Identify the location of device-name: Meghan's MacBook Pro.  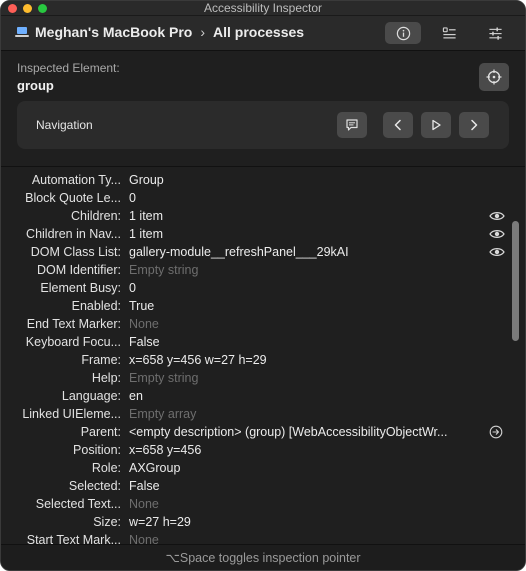
(114, 32).